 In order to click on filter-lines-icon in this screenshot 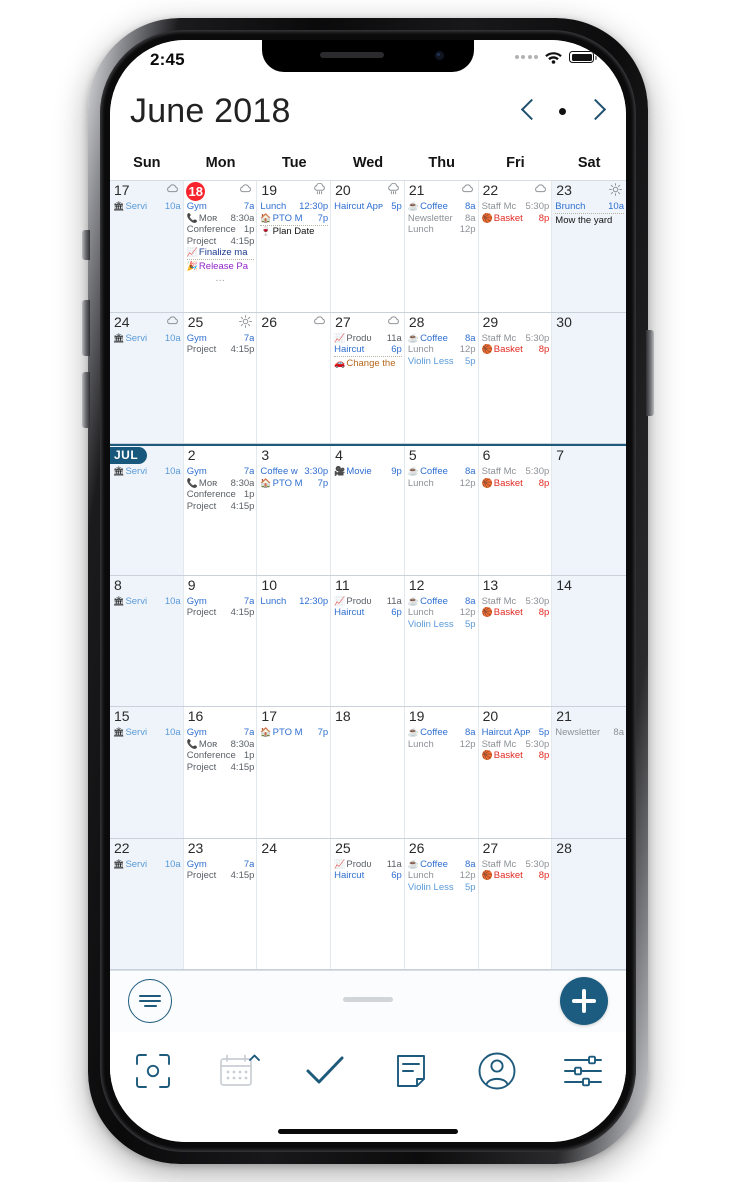, I will do `click(150, 1001)`.